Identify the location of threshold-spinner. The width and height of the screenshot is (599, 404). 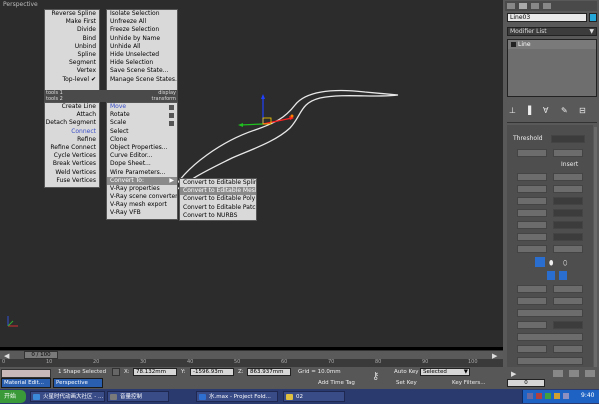
(568, 139).